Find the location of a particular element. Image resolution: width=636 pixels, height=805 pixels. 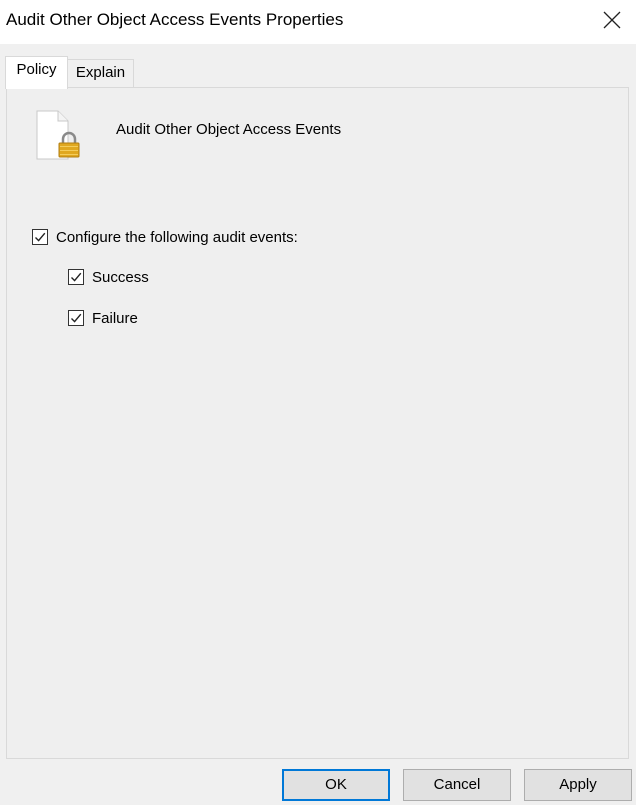

success-checkbox is located at coordinates (76, 277).